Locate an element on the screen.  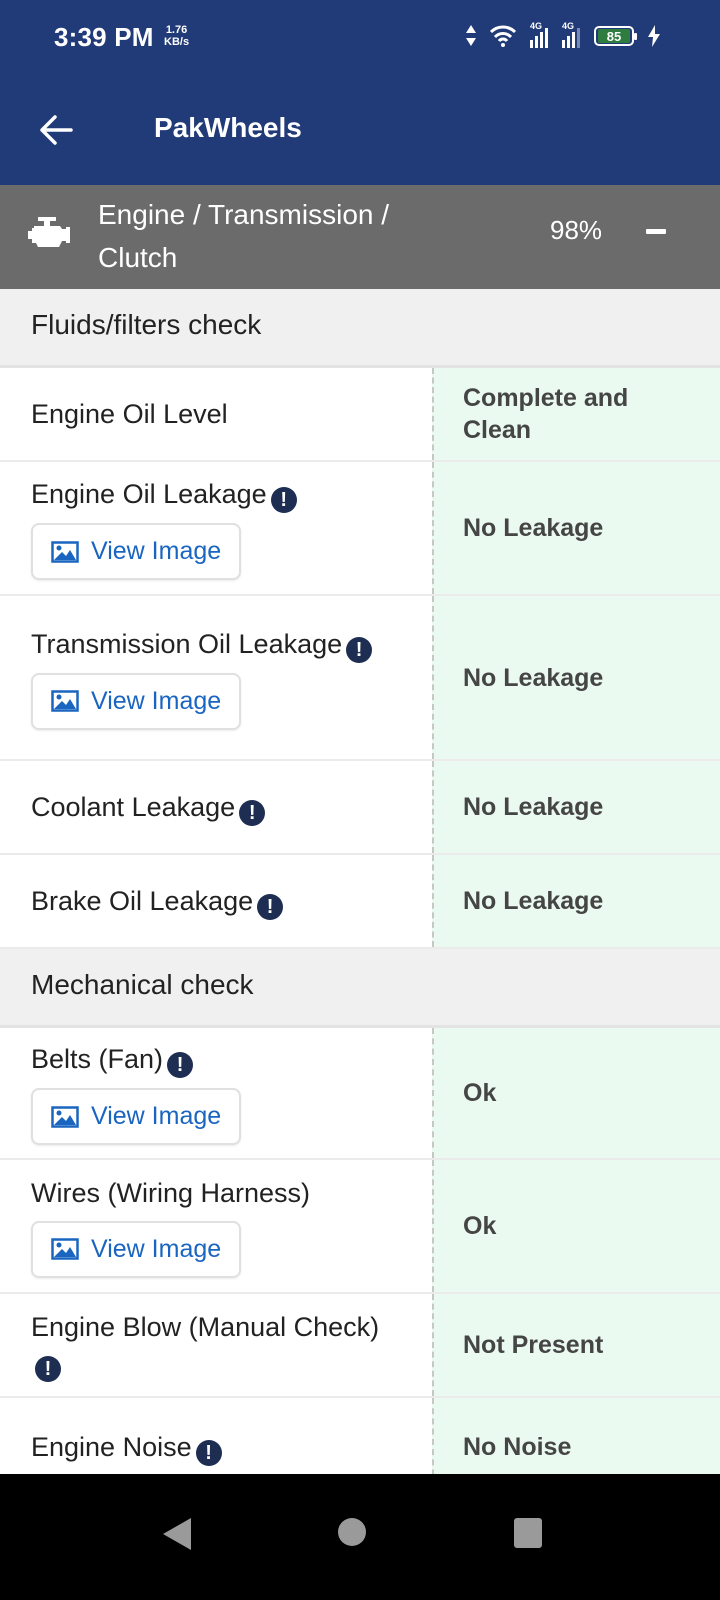
item-label-cell: Wires (Wiring Harness) View Image is located at coordinates (216, 1226).